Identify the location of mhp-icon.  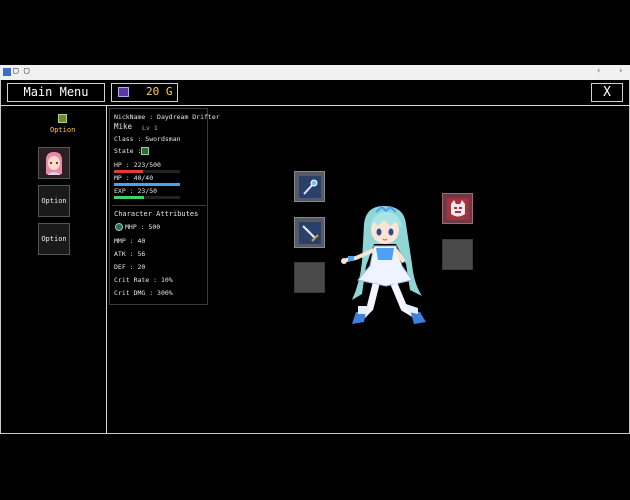
(119, 227).